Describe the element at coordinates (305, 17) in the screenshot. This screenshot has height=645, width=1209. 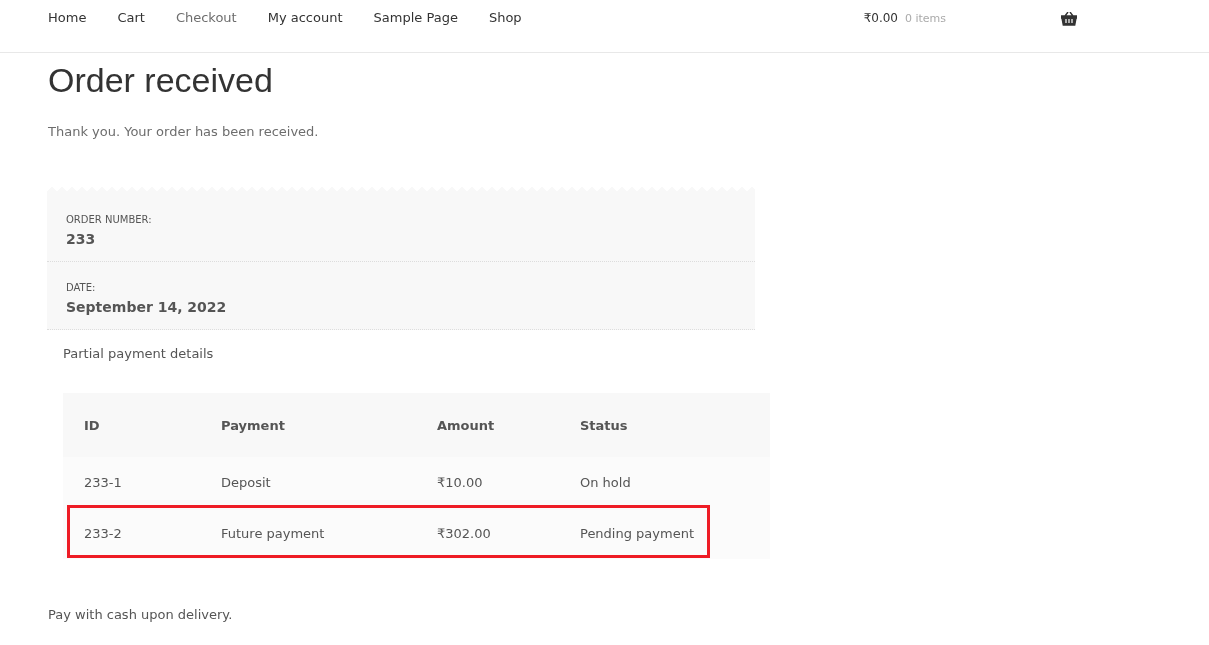
I see `nav-link: My account` at that location.